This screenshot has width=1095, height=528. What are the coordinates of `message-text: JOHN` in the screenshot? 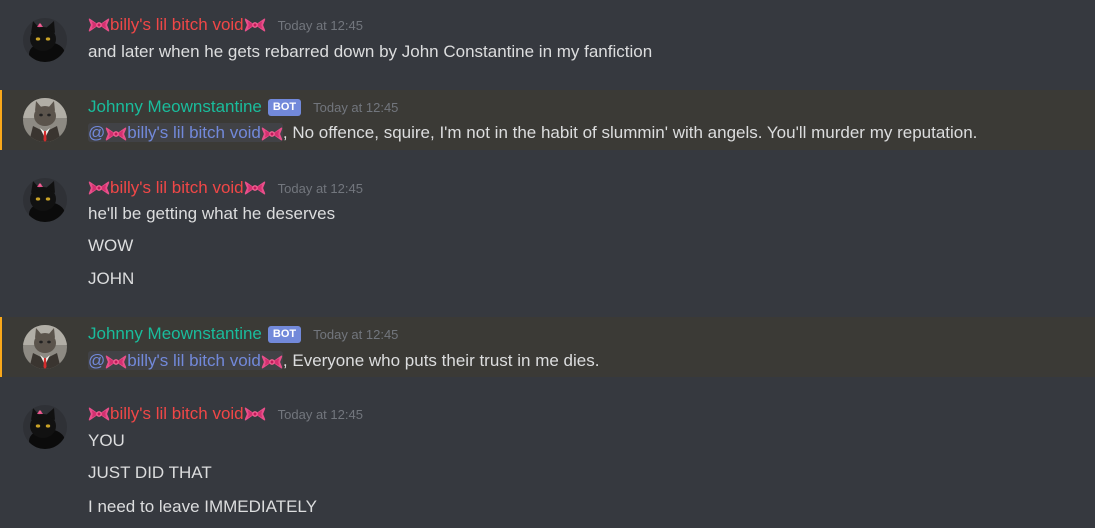 It's located at (111, 278).